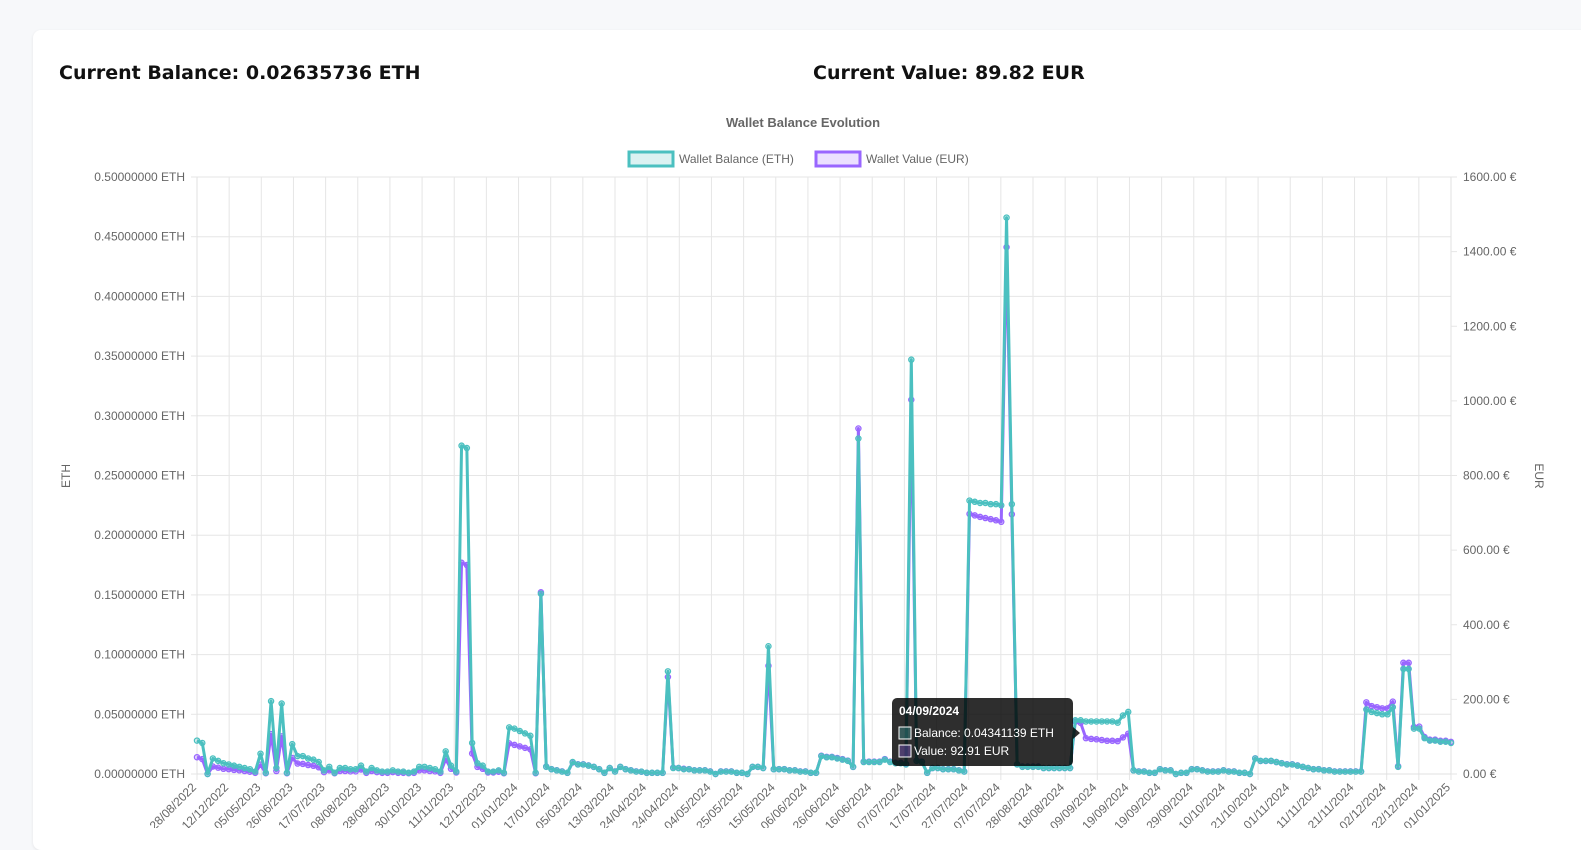 The width and height of the screenshot is (1581, 850). Describe the element at coordinates (798, 159) in the screenshot. I see `chart-legend: Wallet Balance (ETH) Wallet Value (EUR)` at that location.